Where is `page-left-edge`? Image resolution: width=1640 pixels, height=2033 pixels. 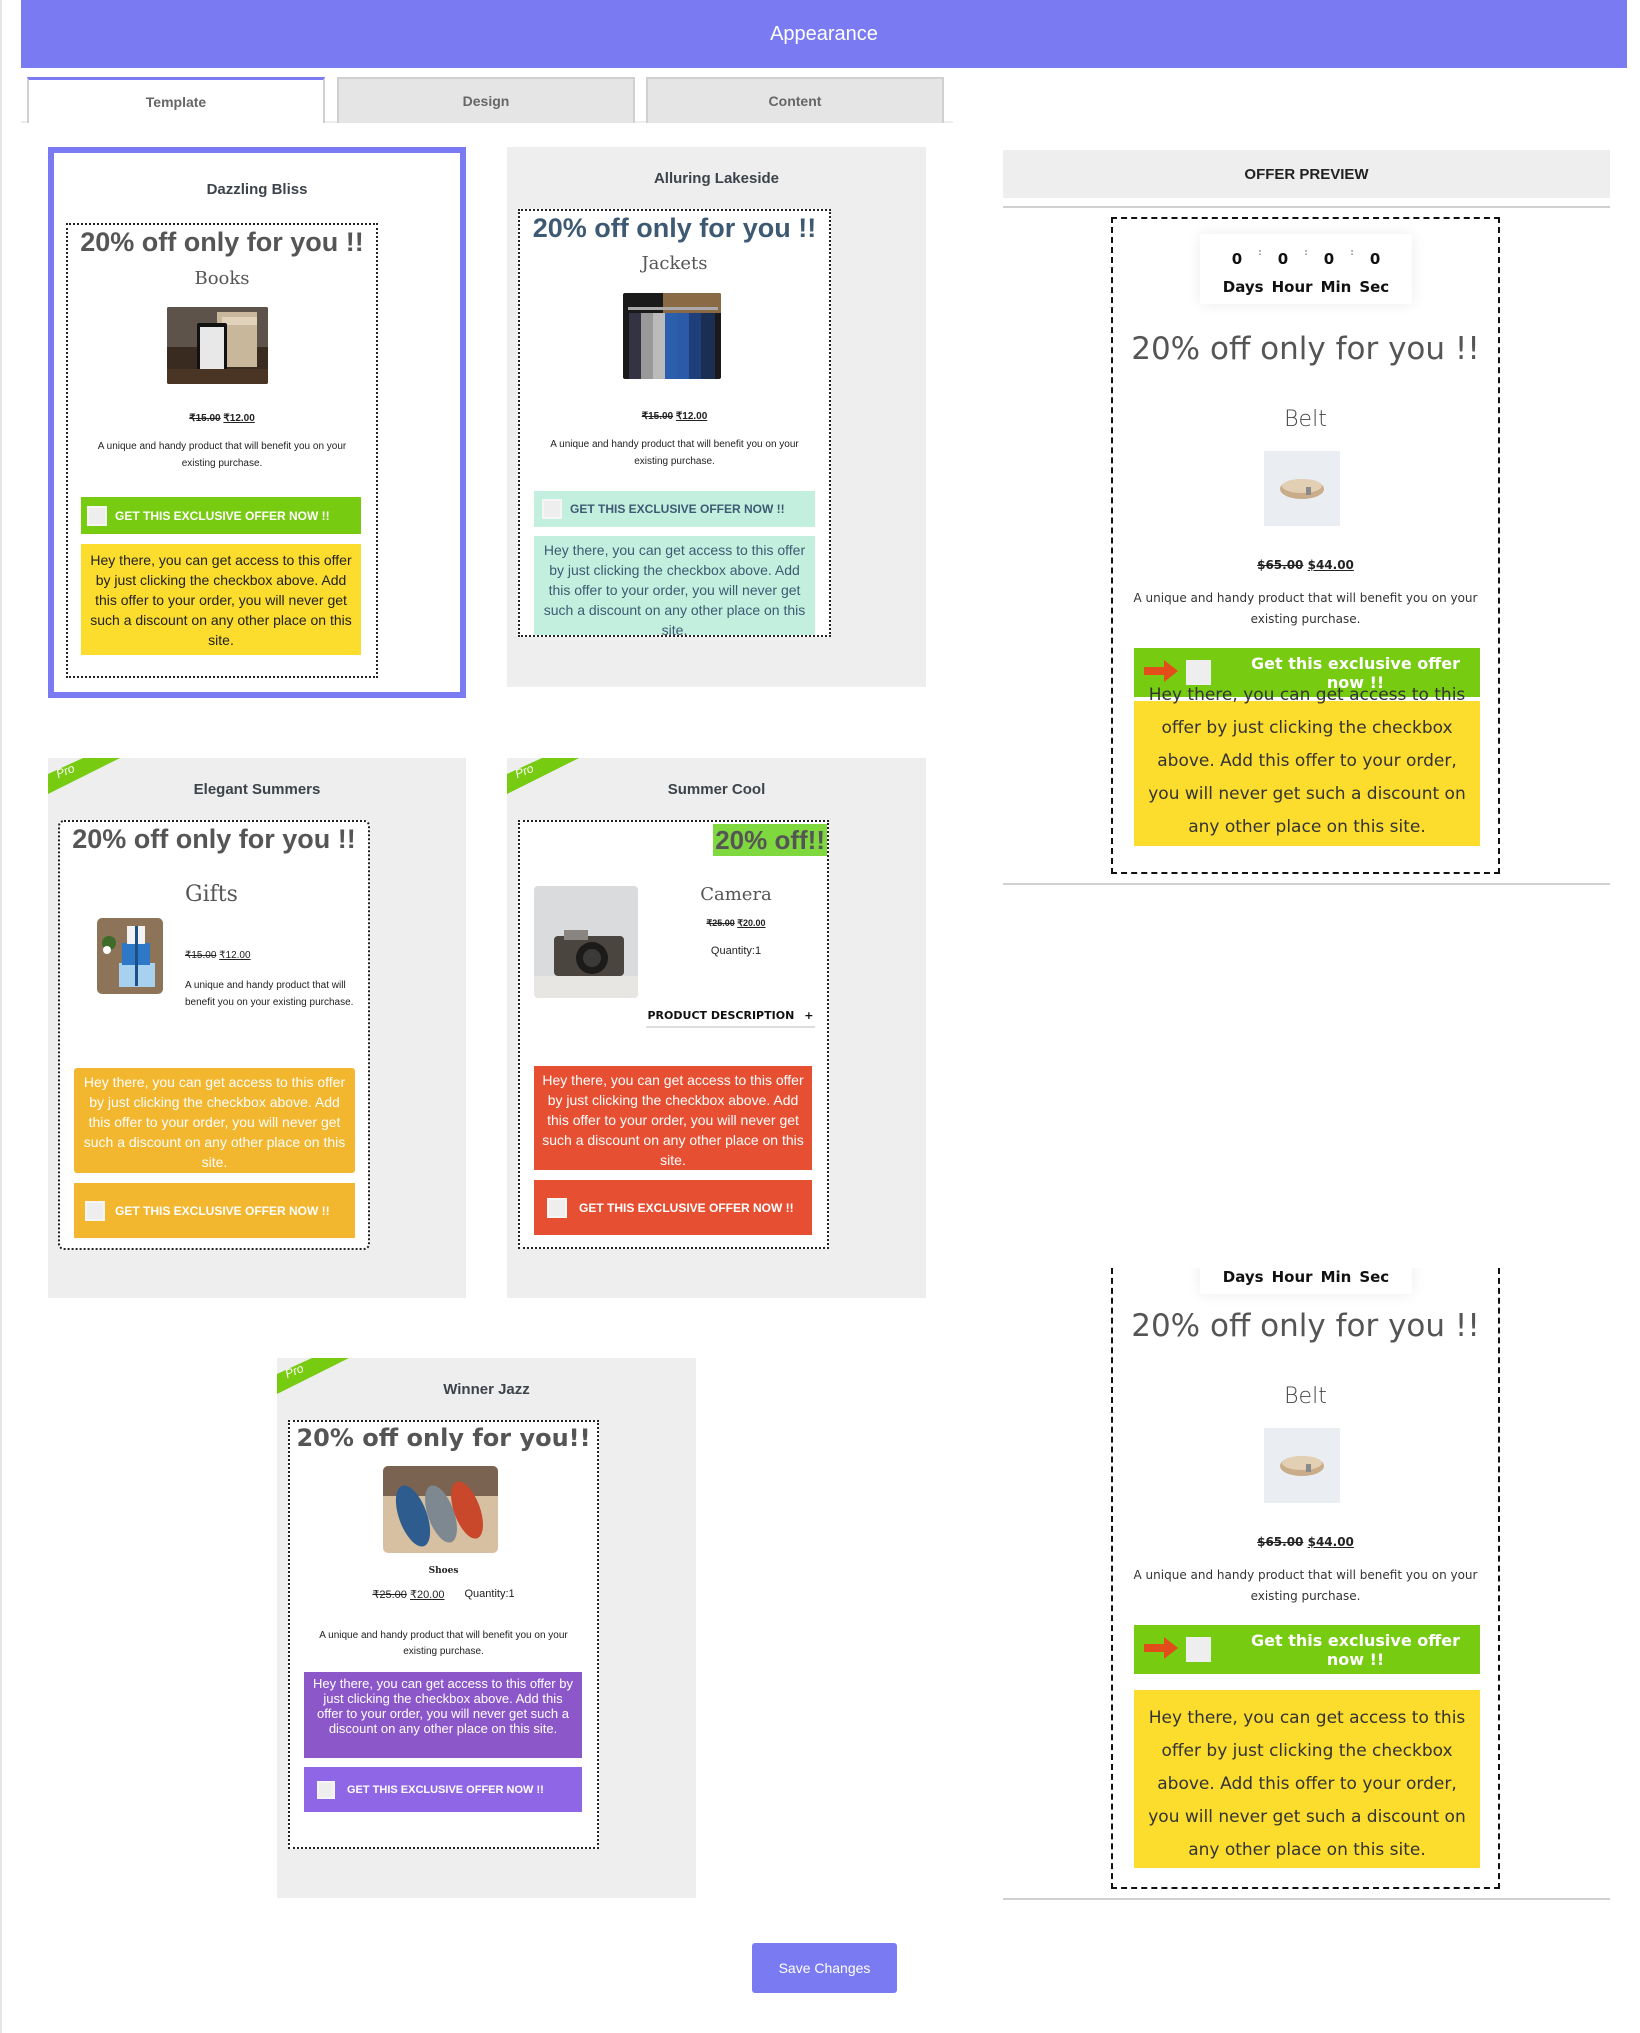 page-left-edge is located at coordinates (1, 1016).